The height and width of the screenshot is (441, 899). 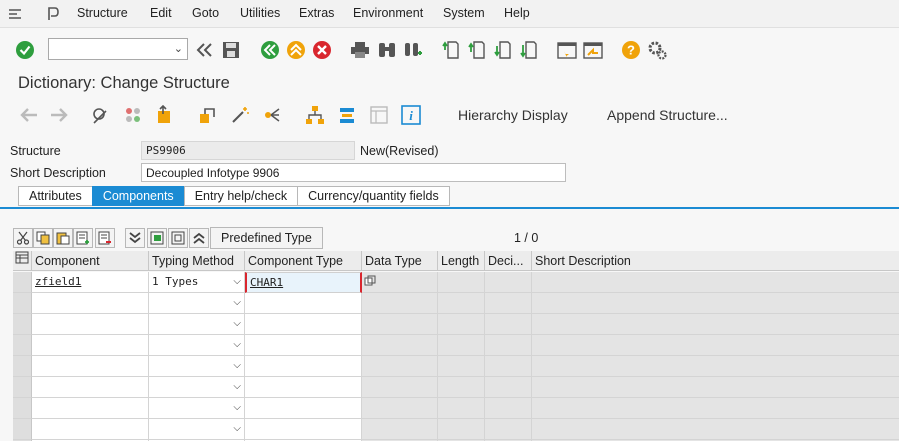 What do you see at coordinates (205, 13) in the screenshot?
I see `menu-goto: Goto` at bounding box center [205, 13].